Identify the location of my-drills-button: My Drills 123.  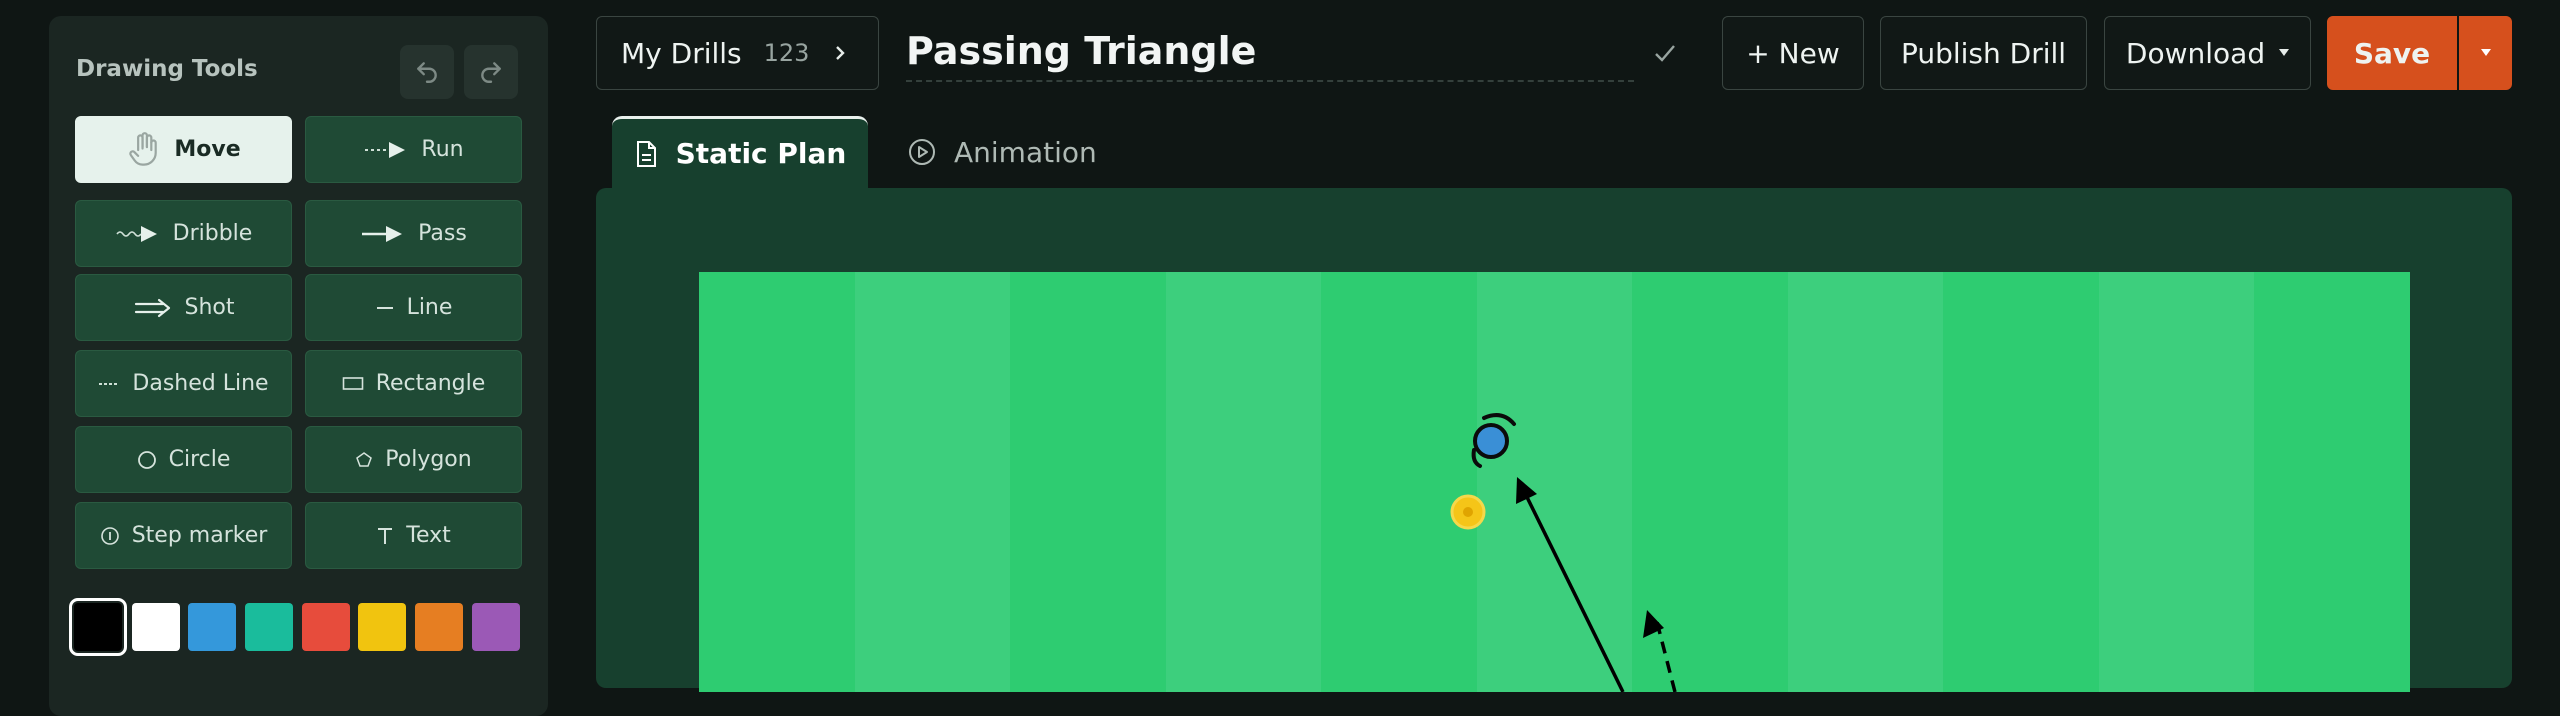
(737, 53).